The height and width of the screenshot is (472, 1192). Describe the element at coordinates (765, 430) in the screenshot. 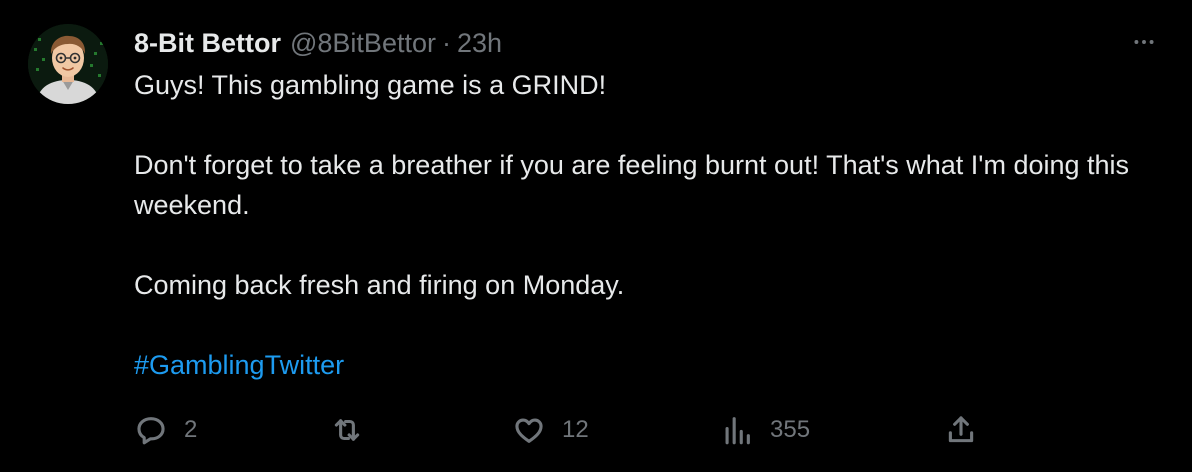

I see `views-button: 355` at that location.